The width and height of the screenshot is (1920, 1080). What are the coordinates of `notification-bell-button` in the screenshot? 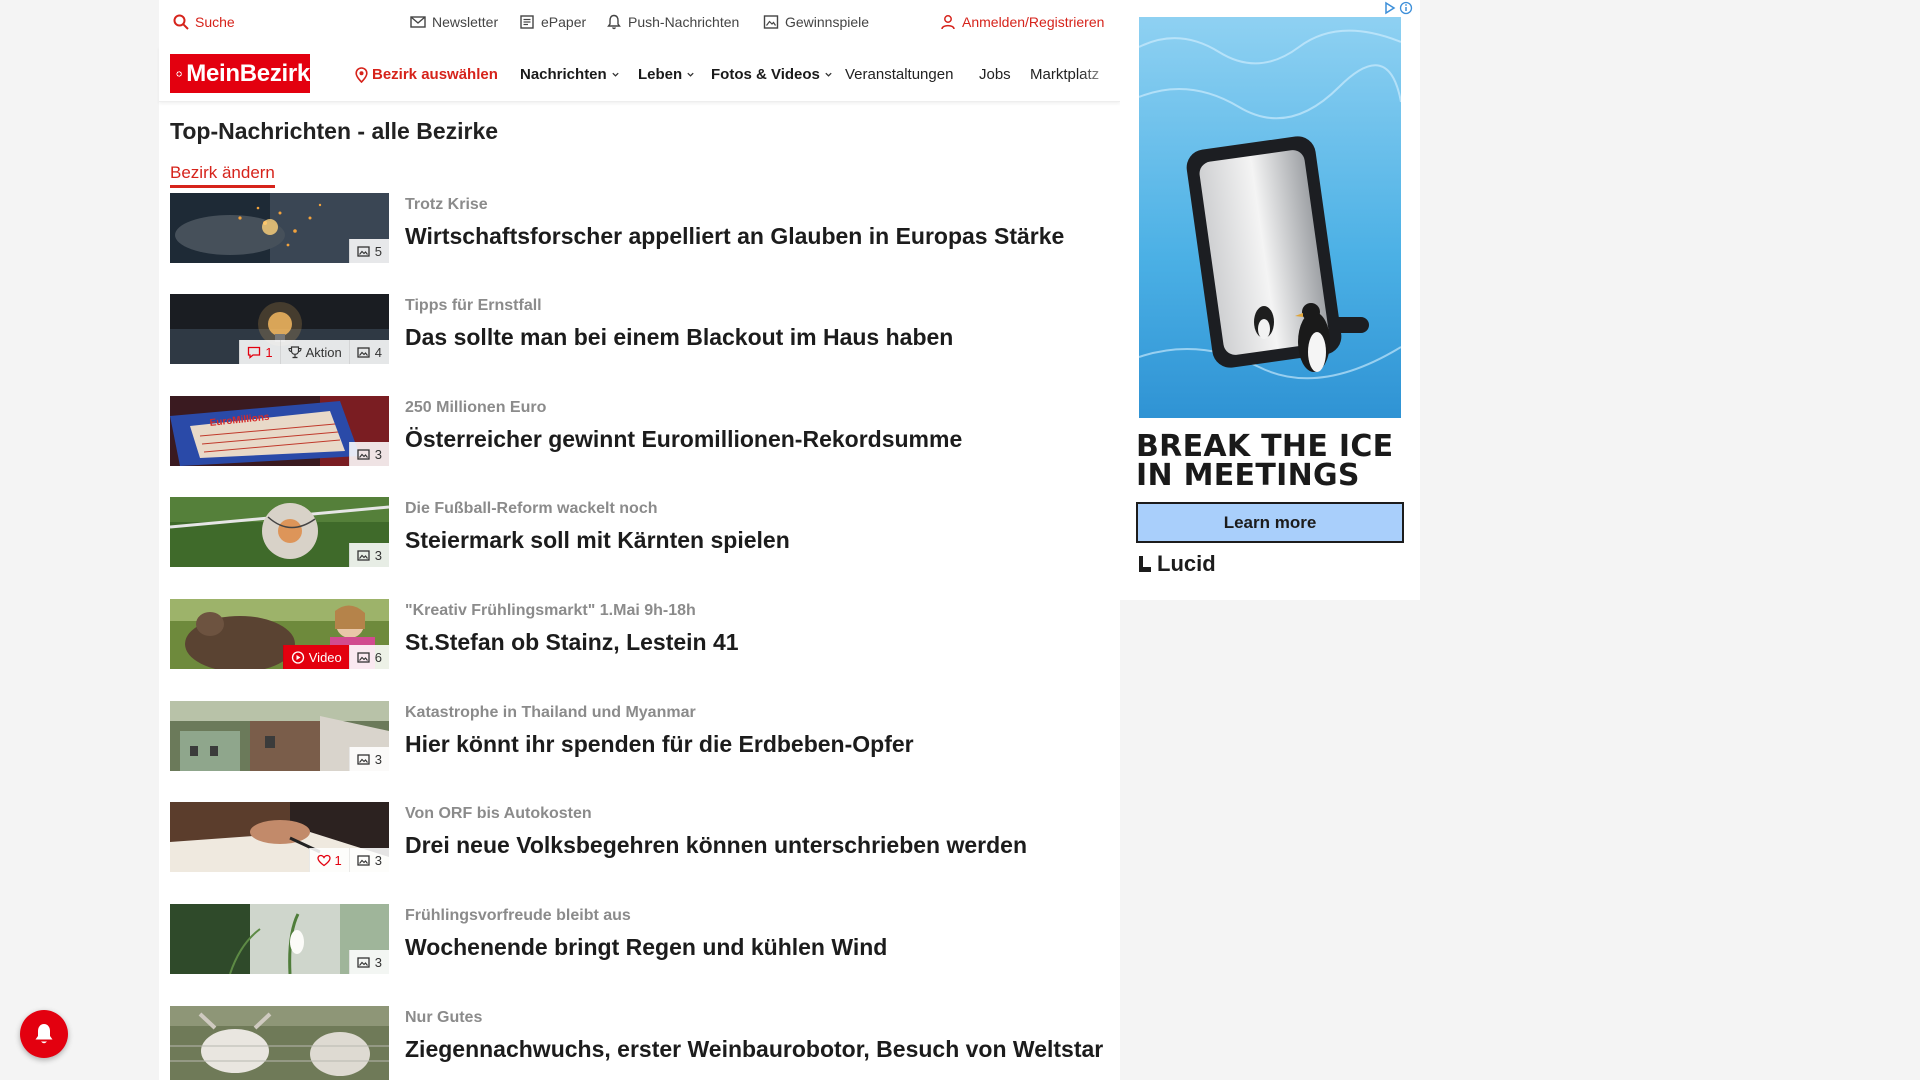 It's located at (44, 1034).